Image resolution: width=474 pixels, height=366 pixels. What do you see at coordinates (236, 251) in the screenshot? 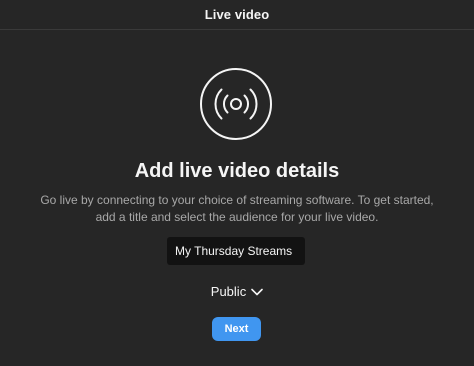
I see `title-input` at bounding box center [236, 251].